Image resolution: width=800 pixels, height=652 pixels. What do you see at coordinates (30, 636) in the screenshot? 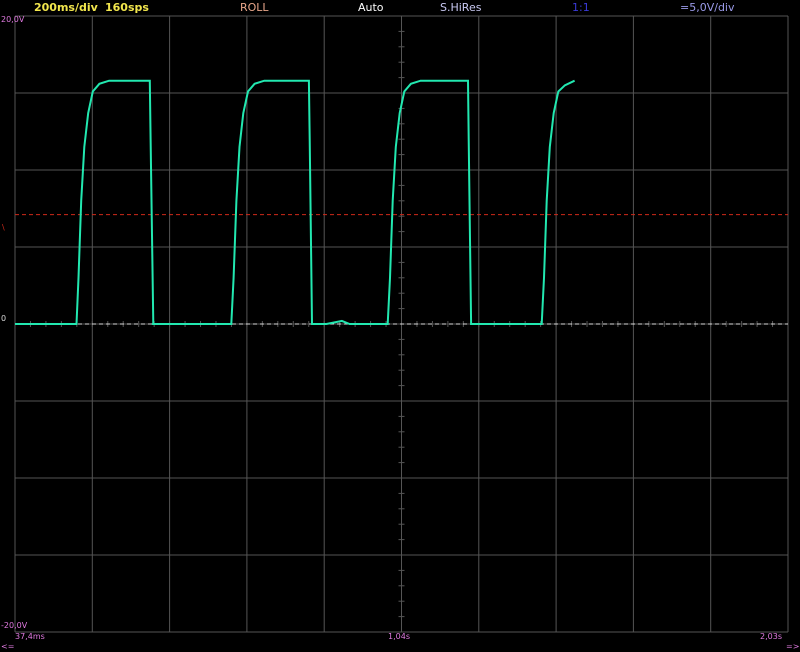
I see `x-left-label: 37,4ms` at bounding box center [30, 636].